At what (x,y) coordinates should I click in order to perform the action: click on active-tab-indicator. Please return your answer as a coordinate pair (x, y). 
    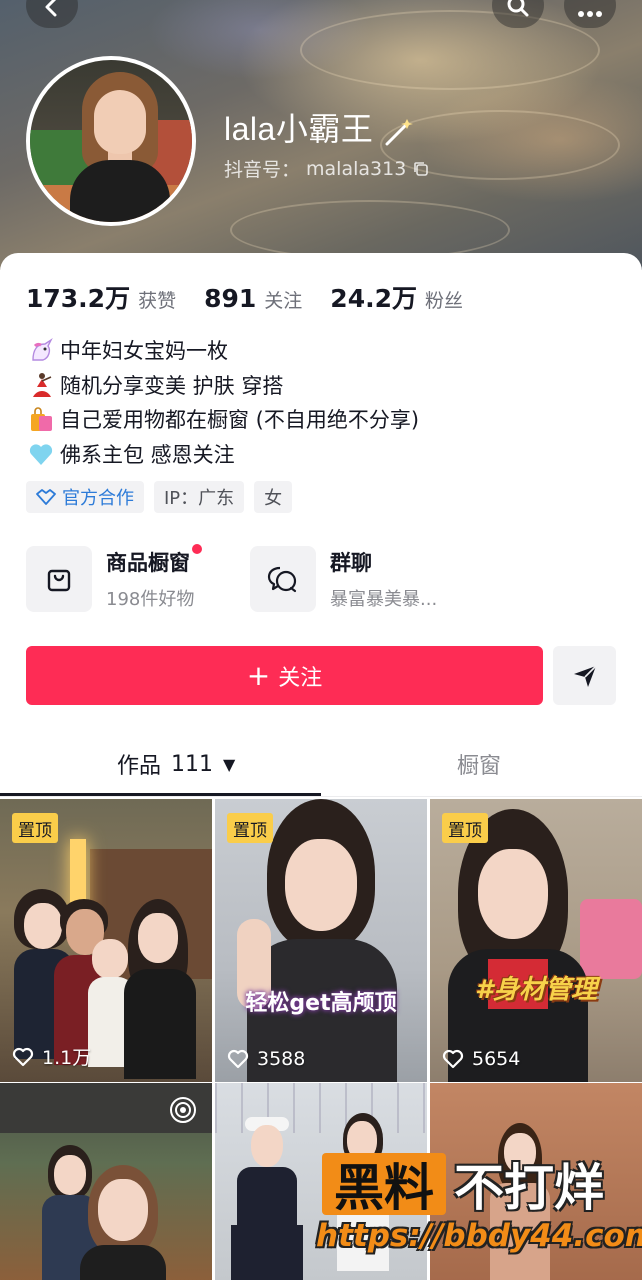
    Looking at the image, I should click on (160, 794).